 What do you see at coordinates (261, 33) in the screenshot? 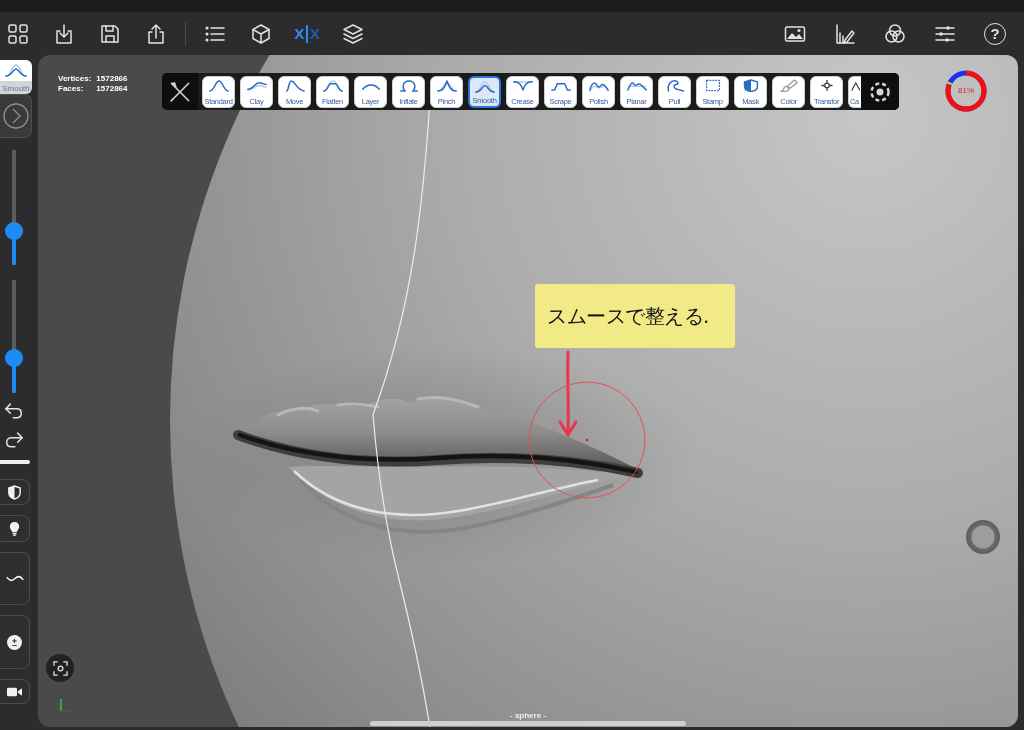
I see `cube-icon` at bounding box center [261, 33].